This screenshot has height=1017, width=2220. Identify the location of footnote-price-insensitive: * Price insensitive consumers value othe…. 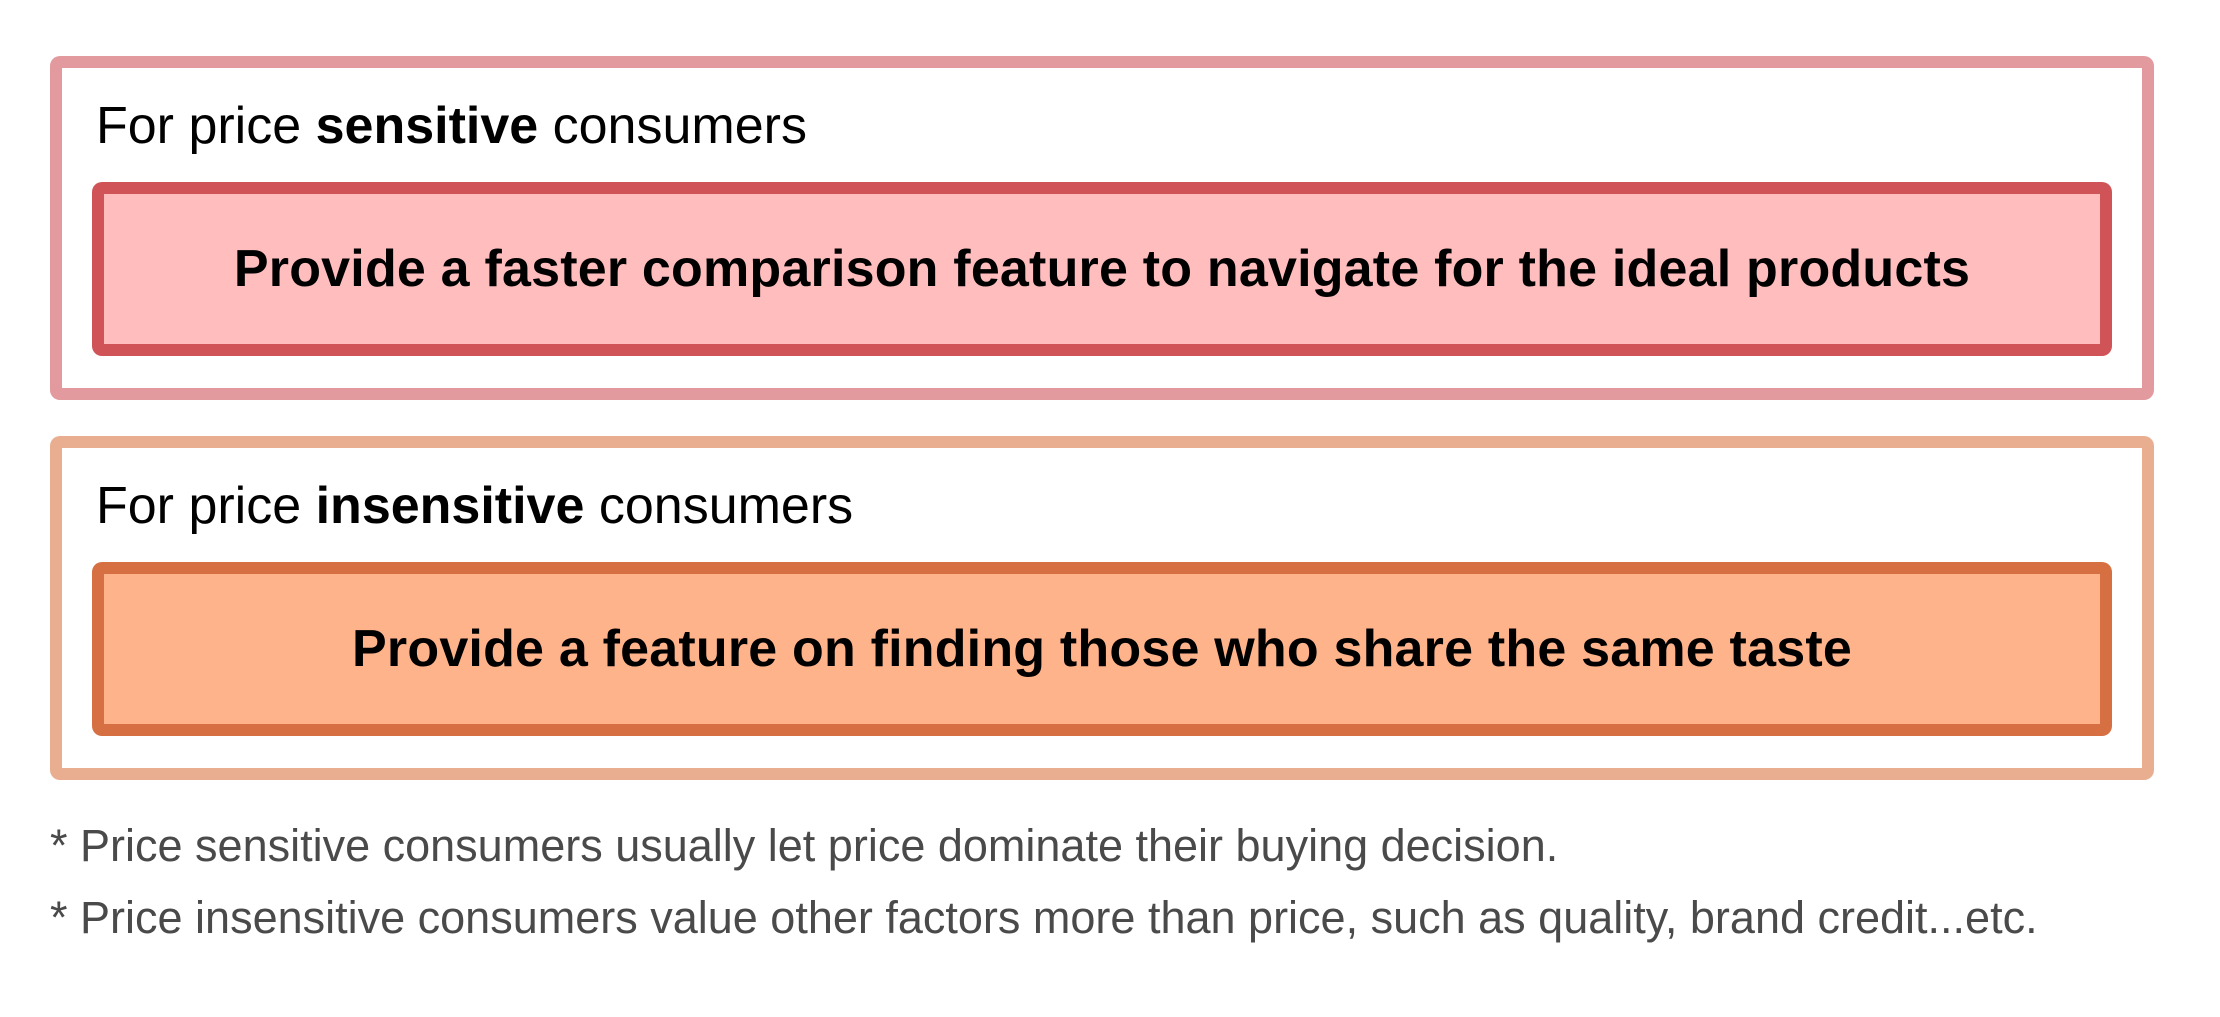
(1044, 917).